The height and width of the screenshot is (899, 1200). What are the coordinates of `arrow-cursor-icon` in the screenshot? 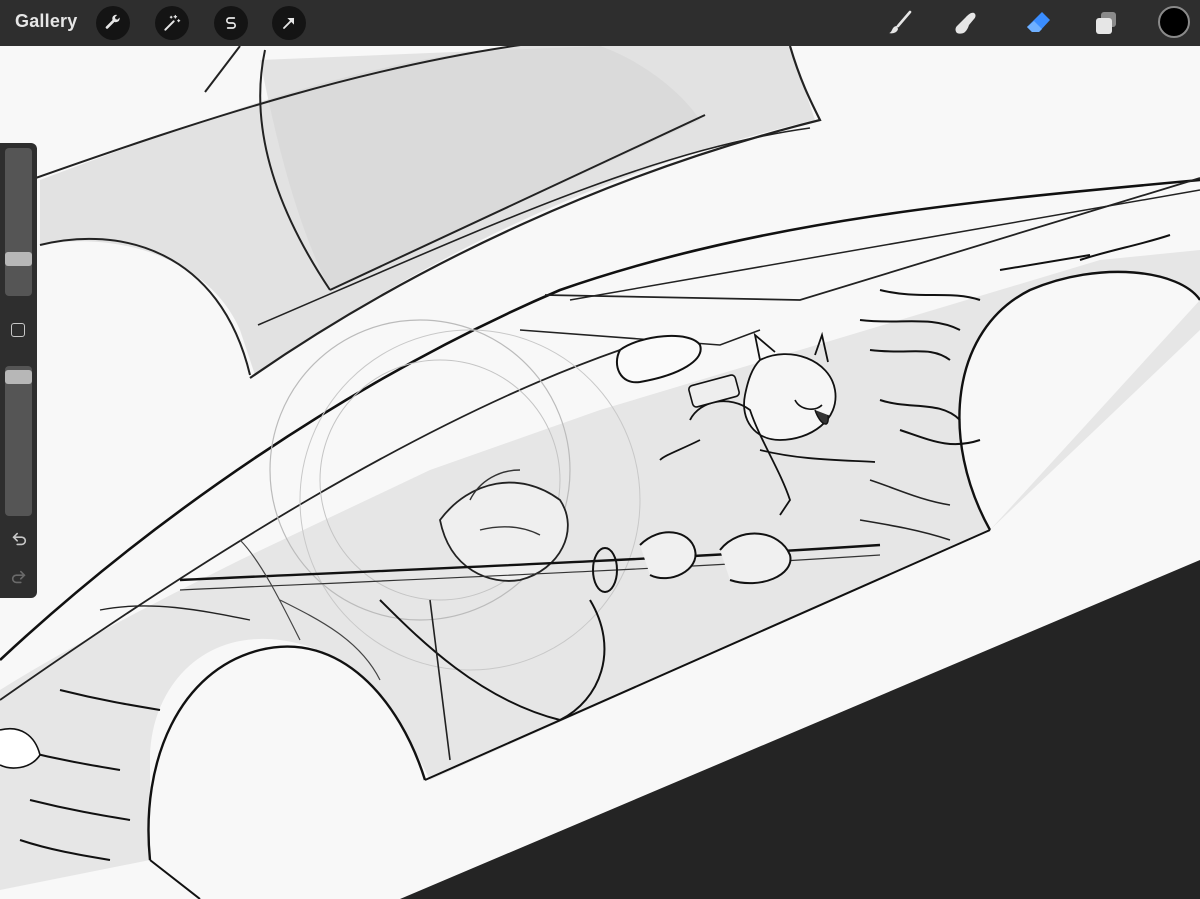 It's located at (289, 23).